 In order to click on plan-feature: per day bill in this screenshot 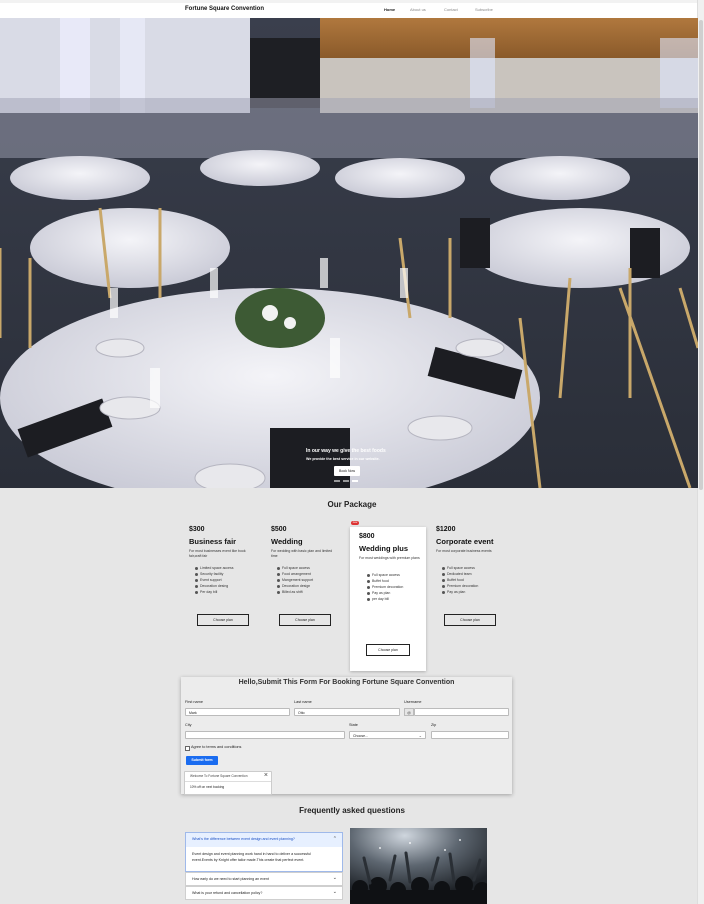, I will do `click(385, 599)`.